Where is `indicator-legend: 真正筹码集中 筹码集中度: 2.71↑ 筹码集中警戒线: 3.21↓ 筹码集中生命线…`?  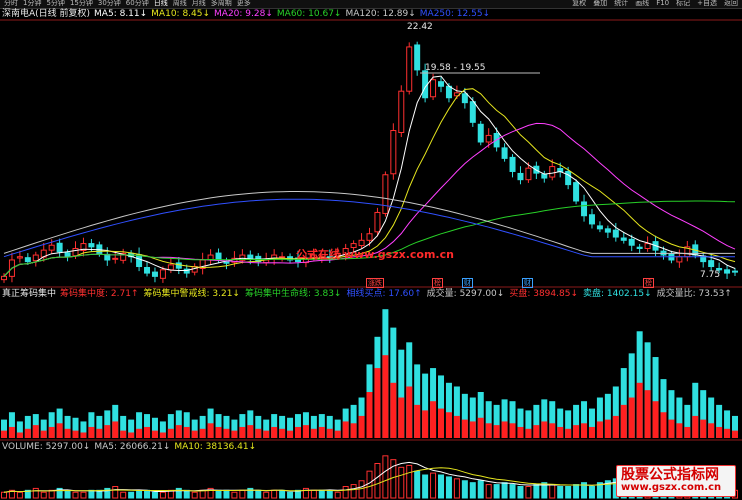
indicator-legend: 真正筹码集中 筹码集中度: 2.71↑ 筹码集中警戒线: 3.21↓ 筹码集中生命线… is located at coordinates (367, 294).